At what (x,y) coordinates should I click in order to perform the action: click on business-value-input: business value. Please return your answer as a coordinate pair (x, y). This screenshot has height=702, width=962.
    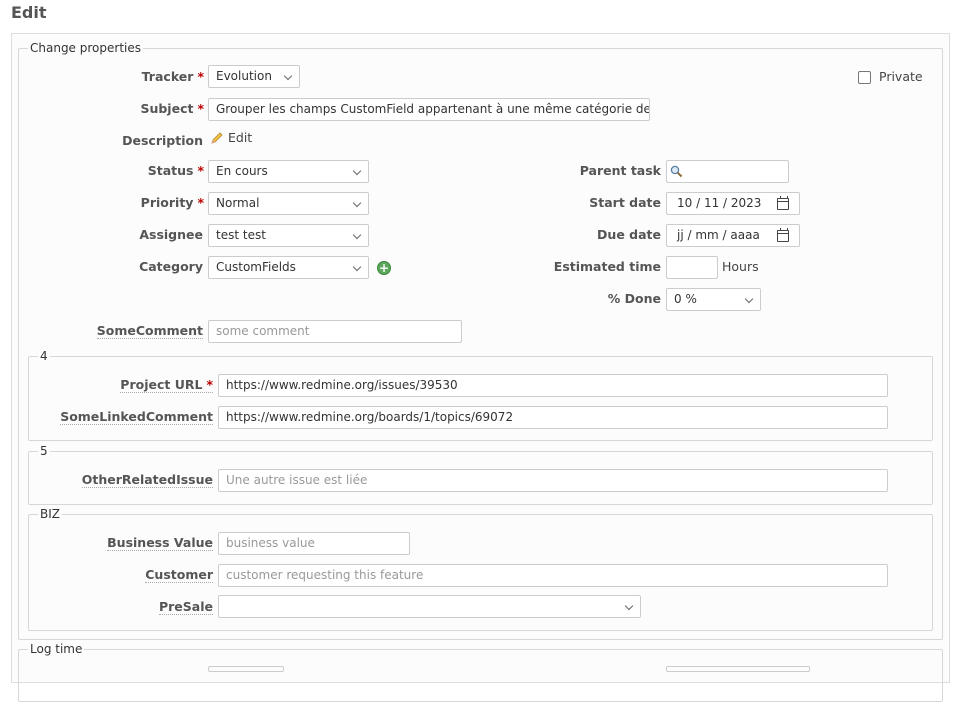
    Looking at the image, I should click on (314, 543).